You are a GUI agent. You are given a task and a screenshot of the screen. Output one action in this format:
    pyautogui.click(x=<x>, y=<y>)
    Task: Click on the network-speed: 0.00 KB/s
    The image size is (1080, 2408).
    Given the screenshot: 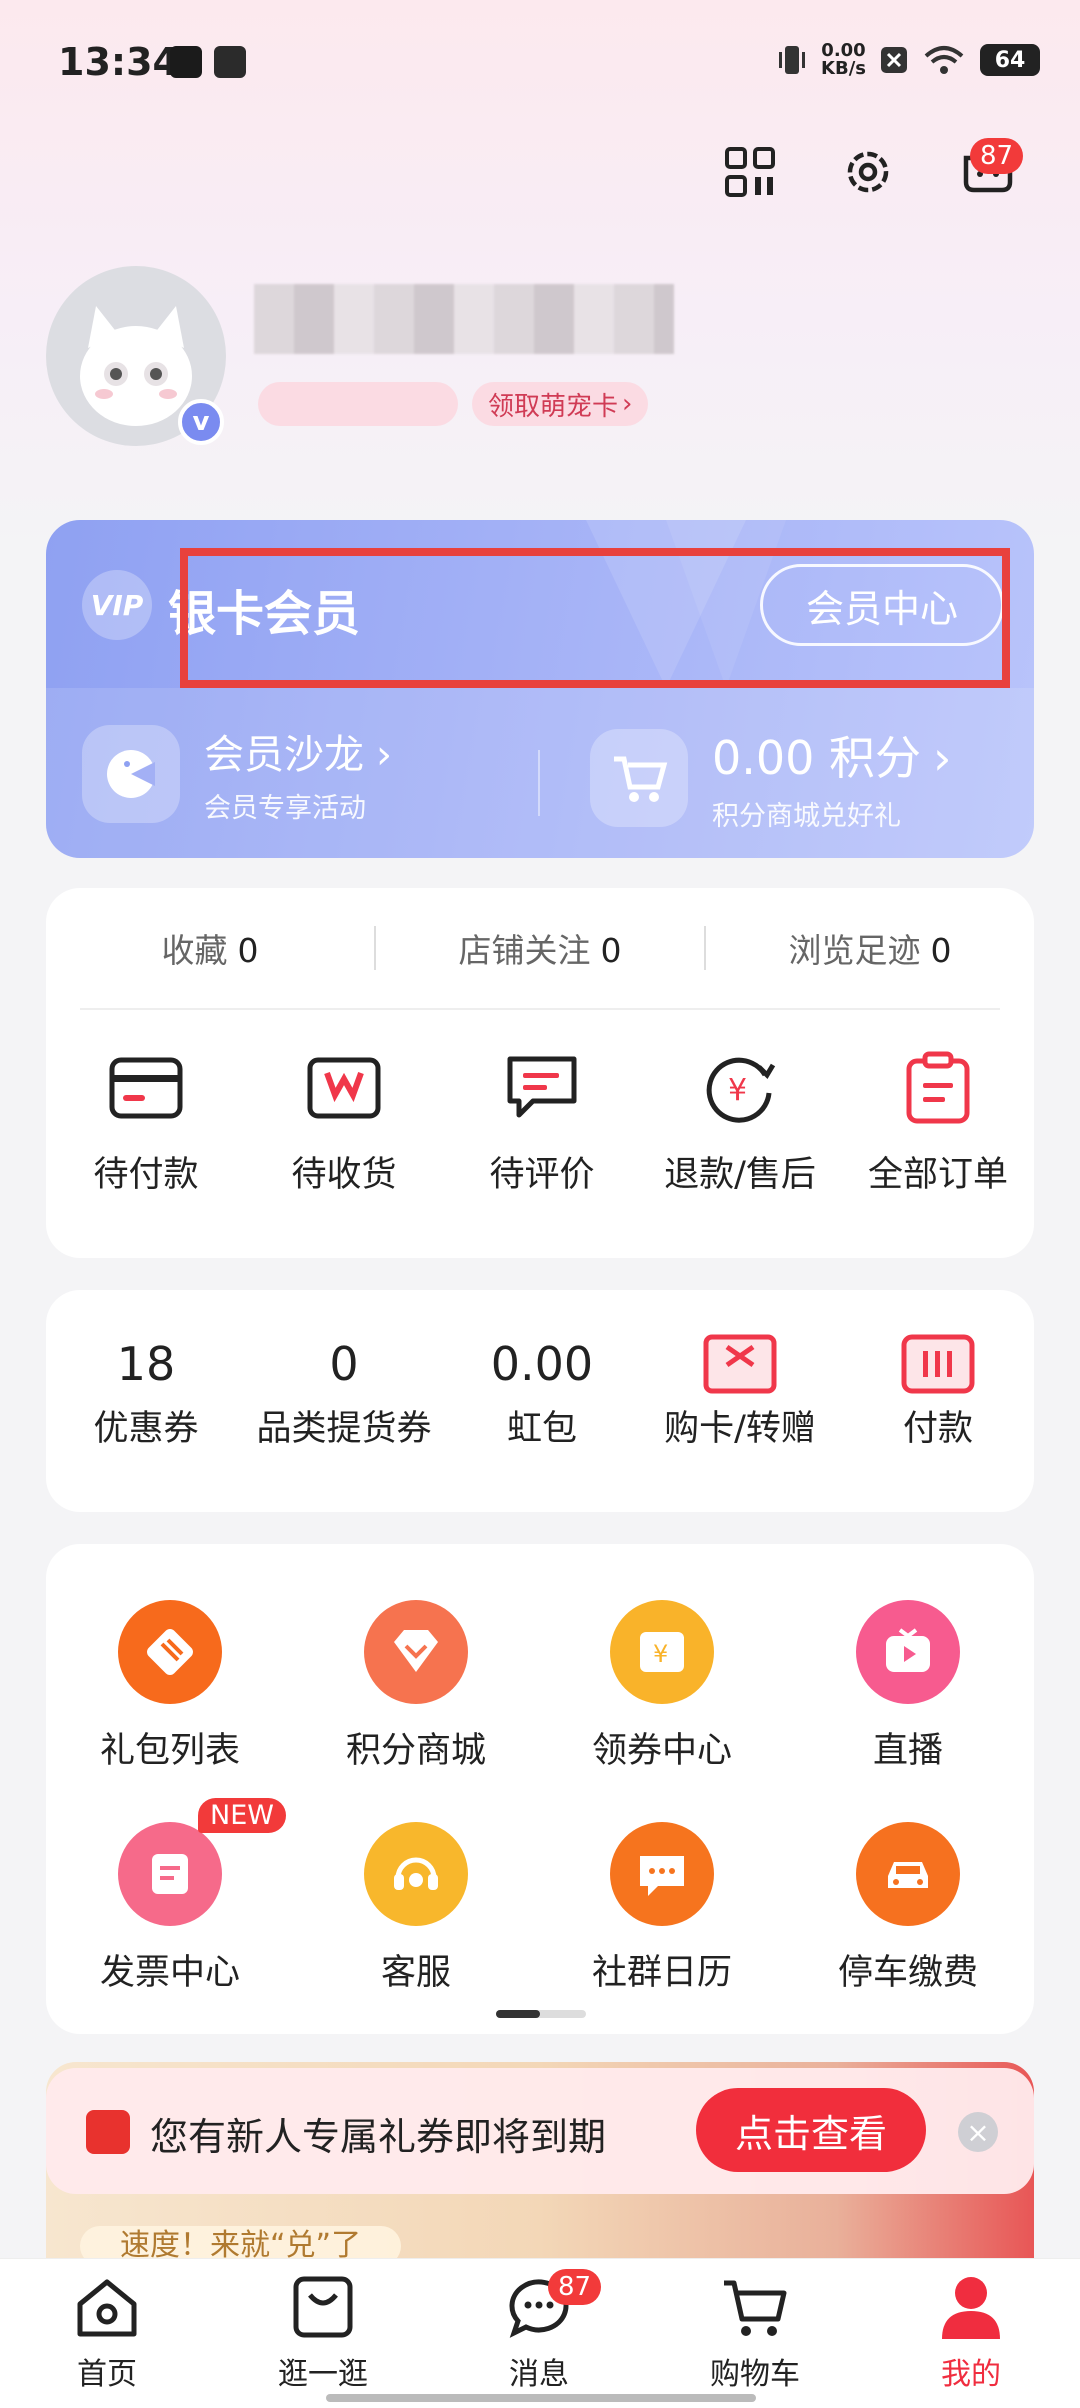 What is the action you would take?
    pyautogui.click(x=843, y=59)
    